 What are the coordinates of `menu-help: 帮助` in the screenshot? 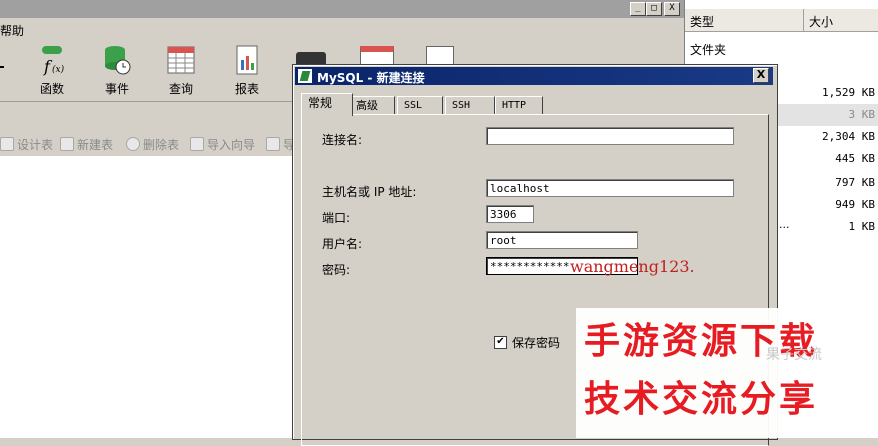 It's located at (12, 30).